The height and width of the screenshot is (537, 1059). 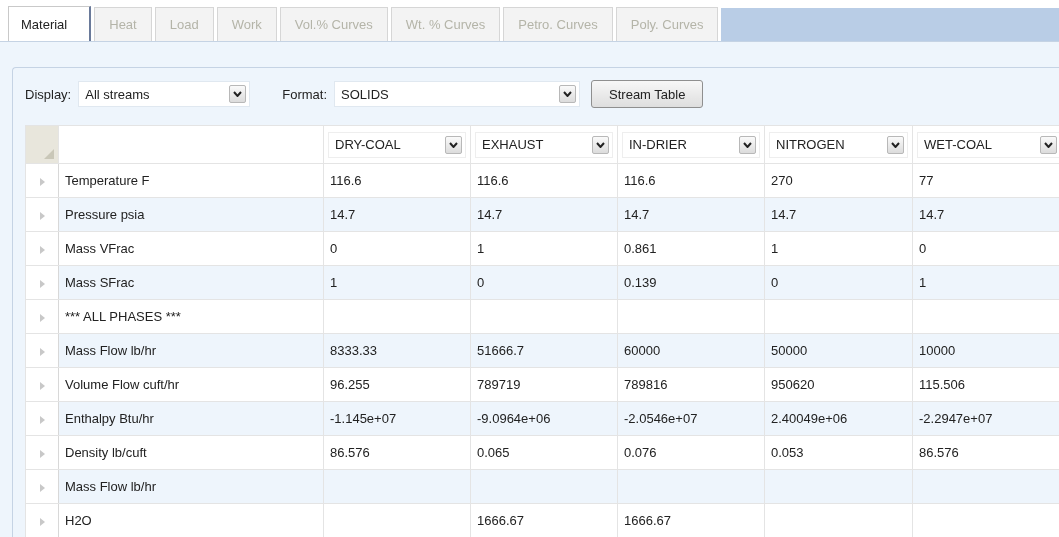 What do you see at coordinates (397, 384) in the screenshot?
I see `table-cell: 96.255` at bounding box center [397, 384].